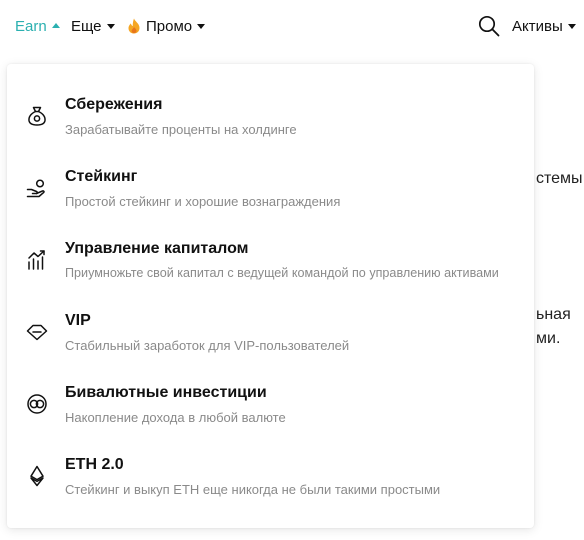 Image resolution: width=584 pixels, height=540 pixels. Describe the element at coordinates (55, 25) in the screenshot. I see `caret-up-icon` at that location.